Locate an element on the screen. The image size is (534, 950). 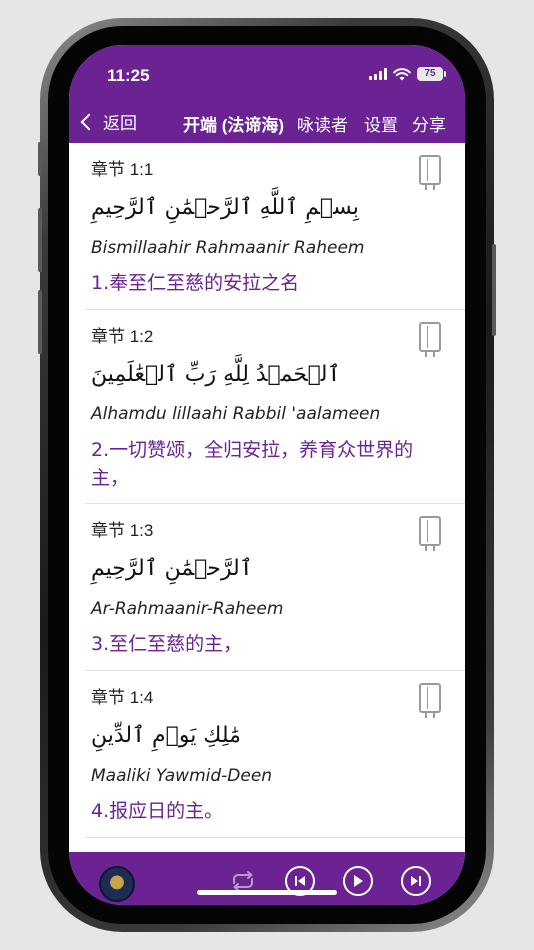
play-icon is located at coordinates (358, 881).